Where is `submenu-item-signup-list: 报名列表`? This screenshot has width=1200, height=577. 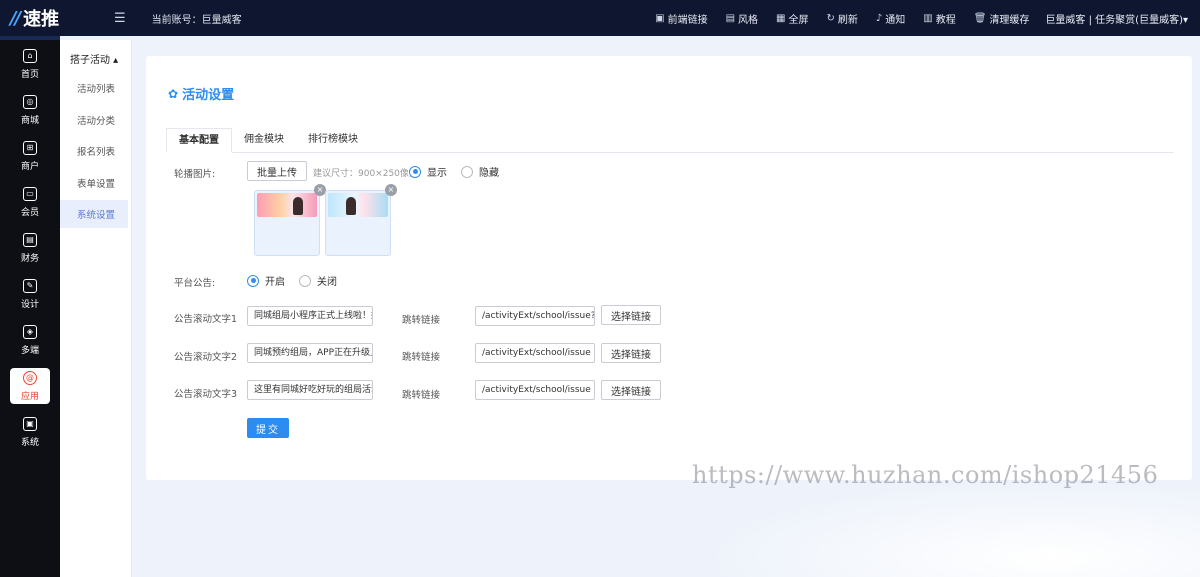
submenu-item-signup-list: 报名列表 is located at coordinates (95, 151).